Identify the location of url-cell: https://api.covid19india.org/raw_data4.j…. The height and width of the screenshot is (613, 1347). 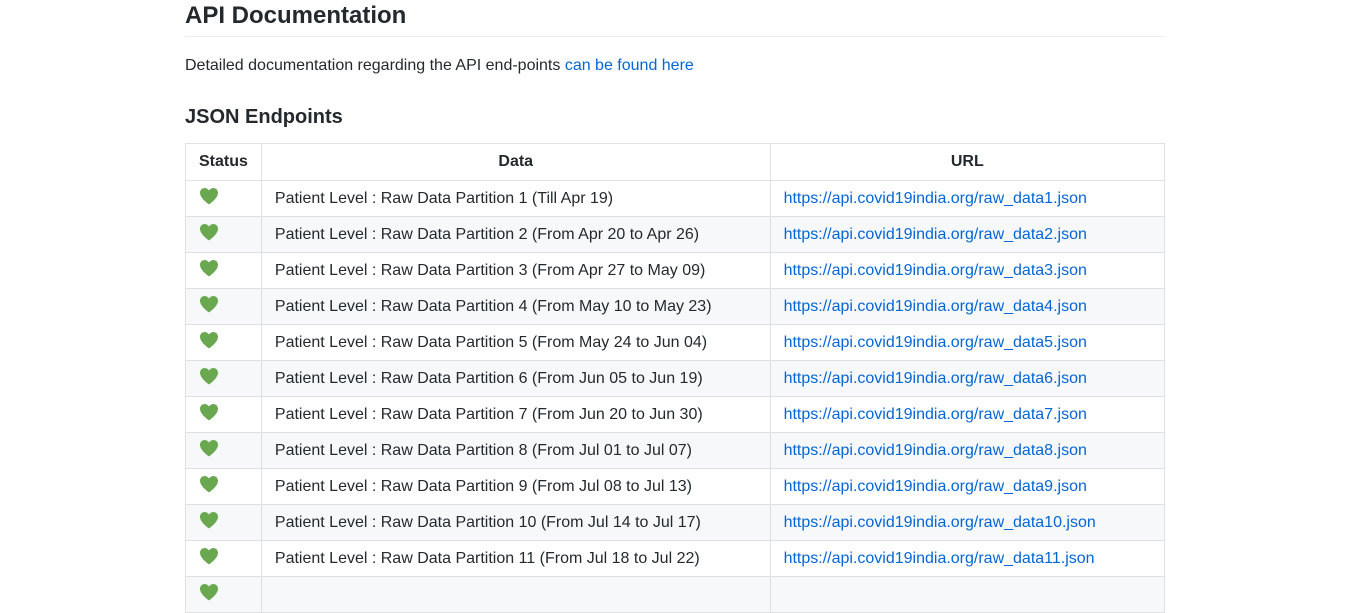
(967, 306).